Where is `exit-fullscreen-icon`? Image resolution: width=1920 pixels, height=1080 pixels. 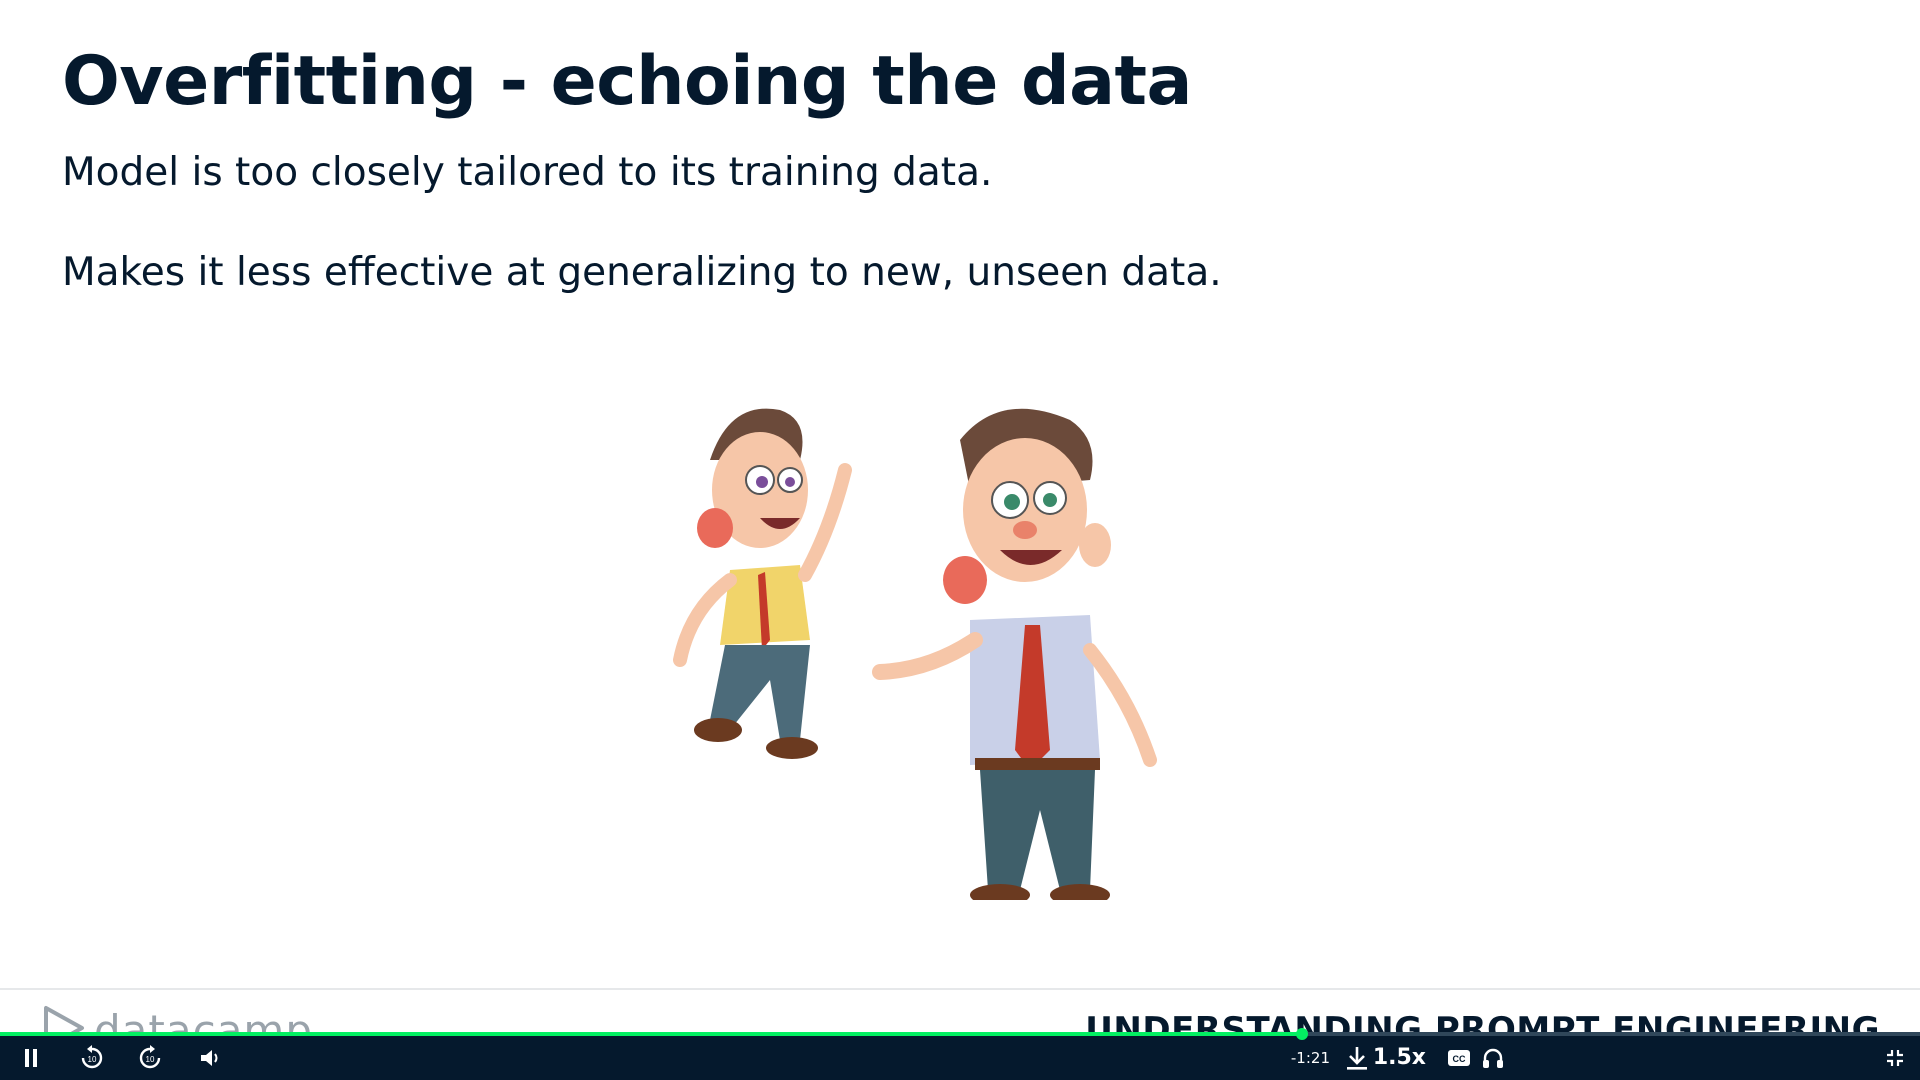 exit-fullscreen-icon is located at coordinates (1895, 1058).